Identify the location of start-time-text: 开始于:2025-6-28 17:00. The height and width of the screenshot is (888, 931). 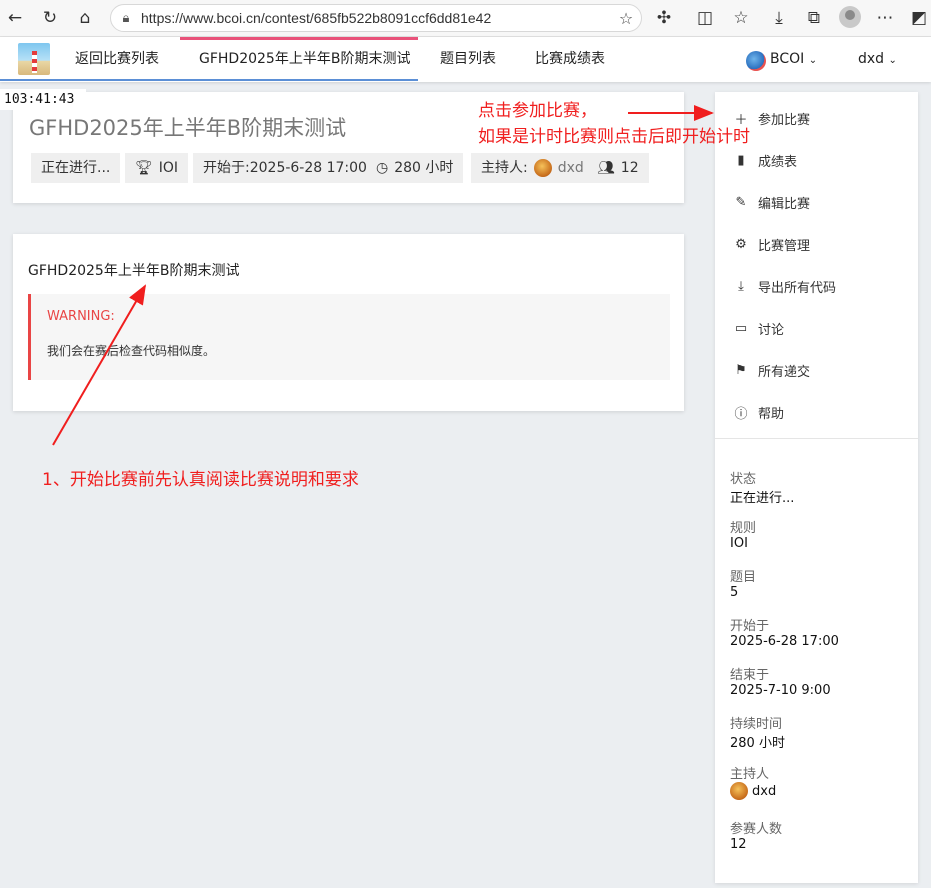
(285, 168).